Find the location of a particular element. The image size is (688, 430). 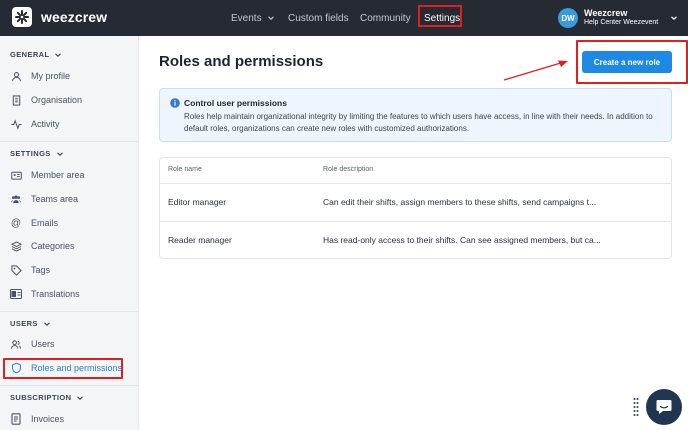

id-card-icon is located at coordinates (16, 175).